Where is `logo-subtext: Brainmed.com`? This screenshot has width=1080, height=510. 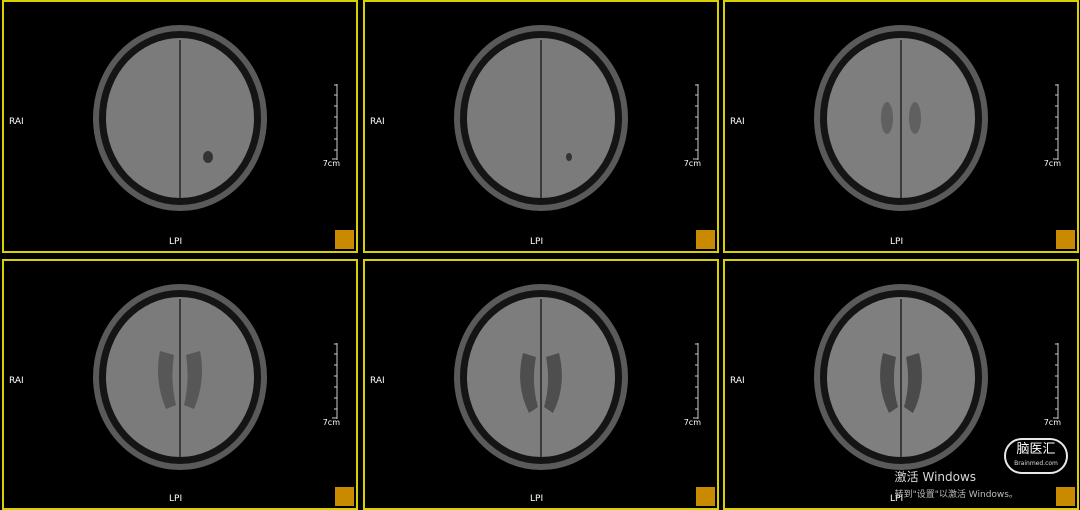
logo-subtext: Brainmed.com is located at coordinates (1036, 463).